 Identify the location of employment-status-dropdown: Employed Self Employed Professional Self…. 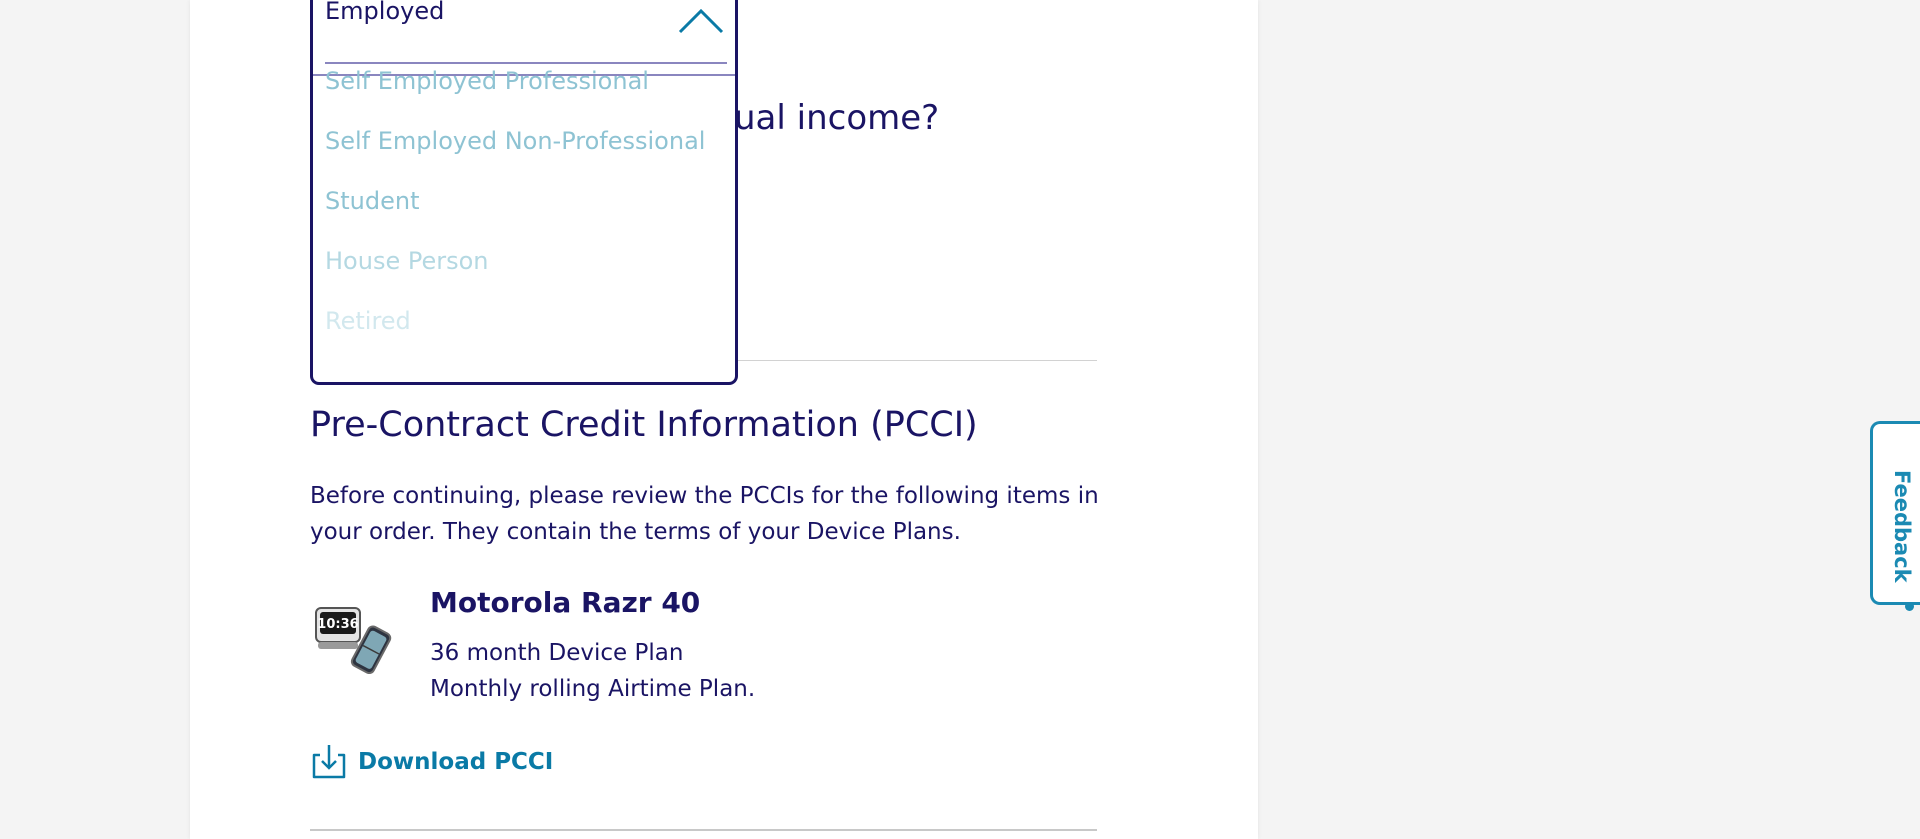
(524, 192).